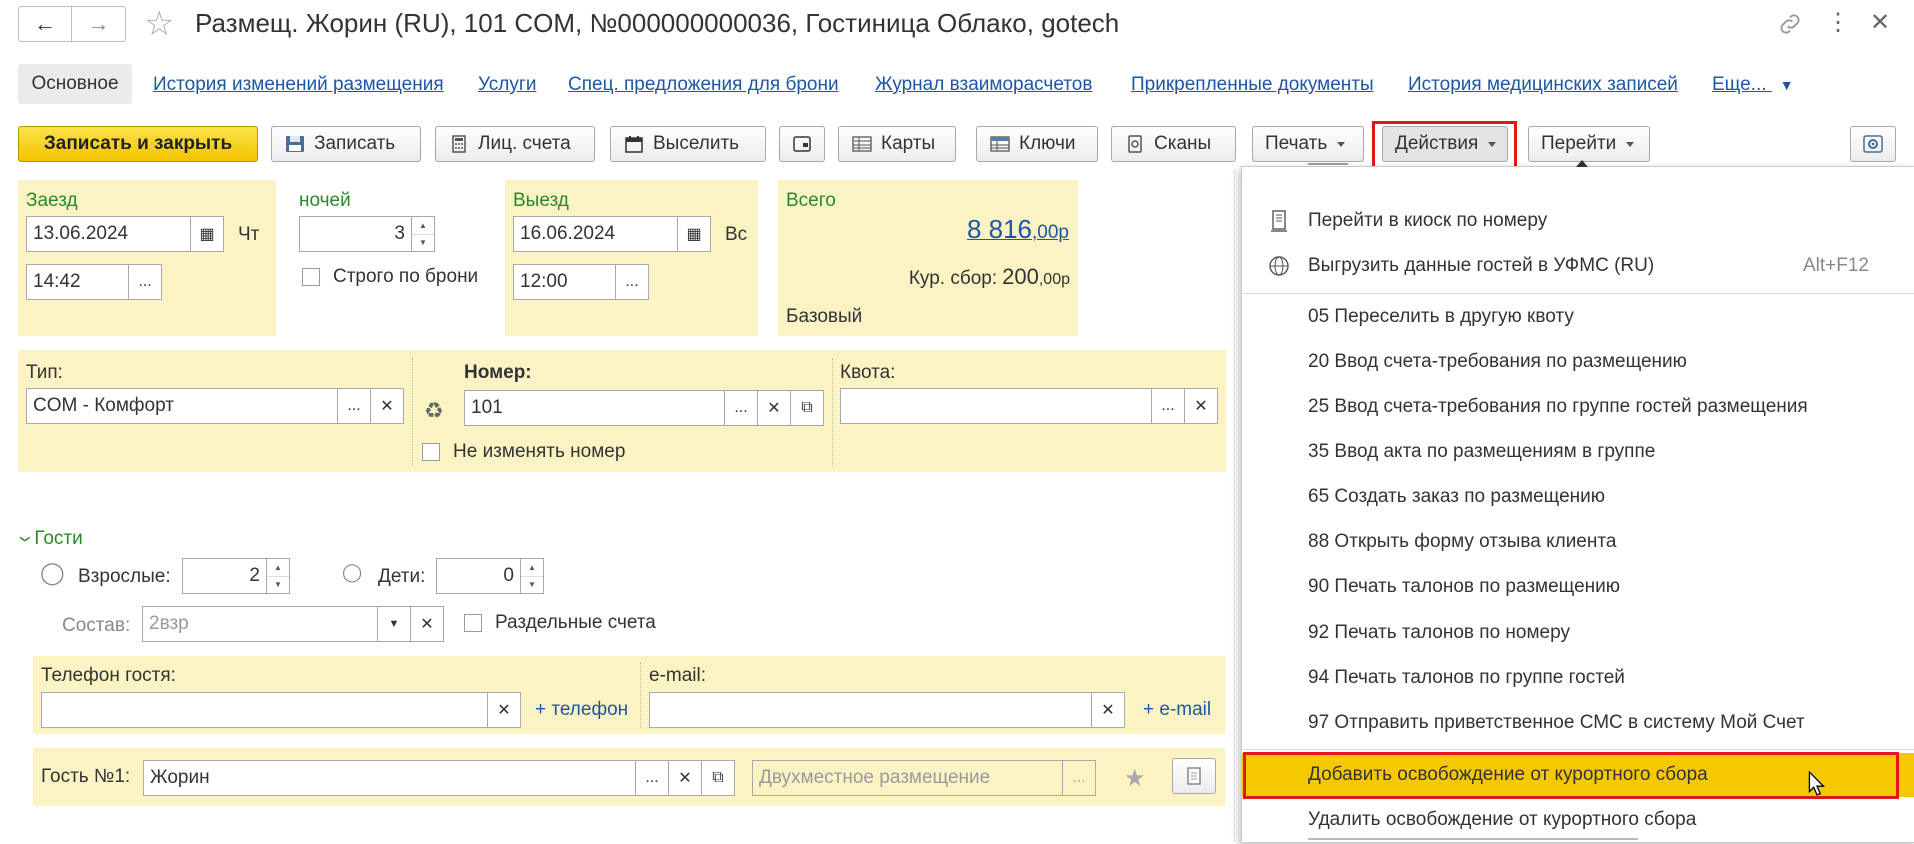  I want to click on tab-main: Основное, so click(75, 84).